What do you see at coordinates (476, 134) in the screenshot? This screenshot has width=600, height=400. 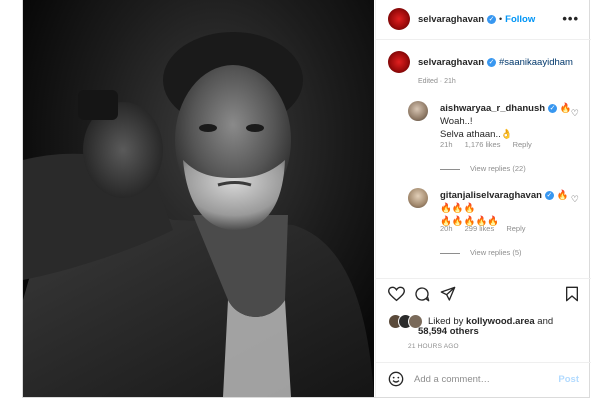 I see `comment-text-2: Selva athaan..👌` at bounding box center [476, 134].